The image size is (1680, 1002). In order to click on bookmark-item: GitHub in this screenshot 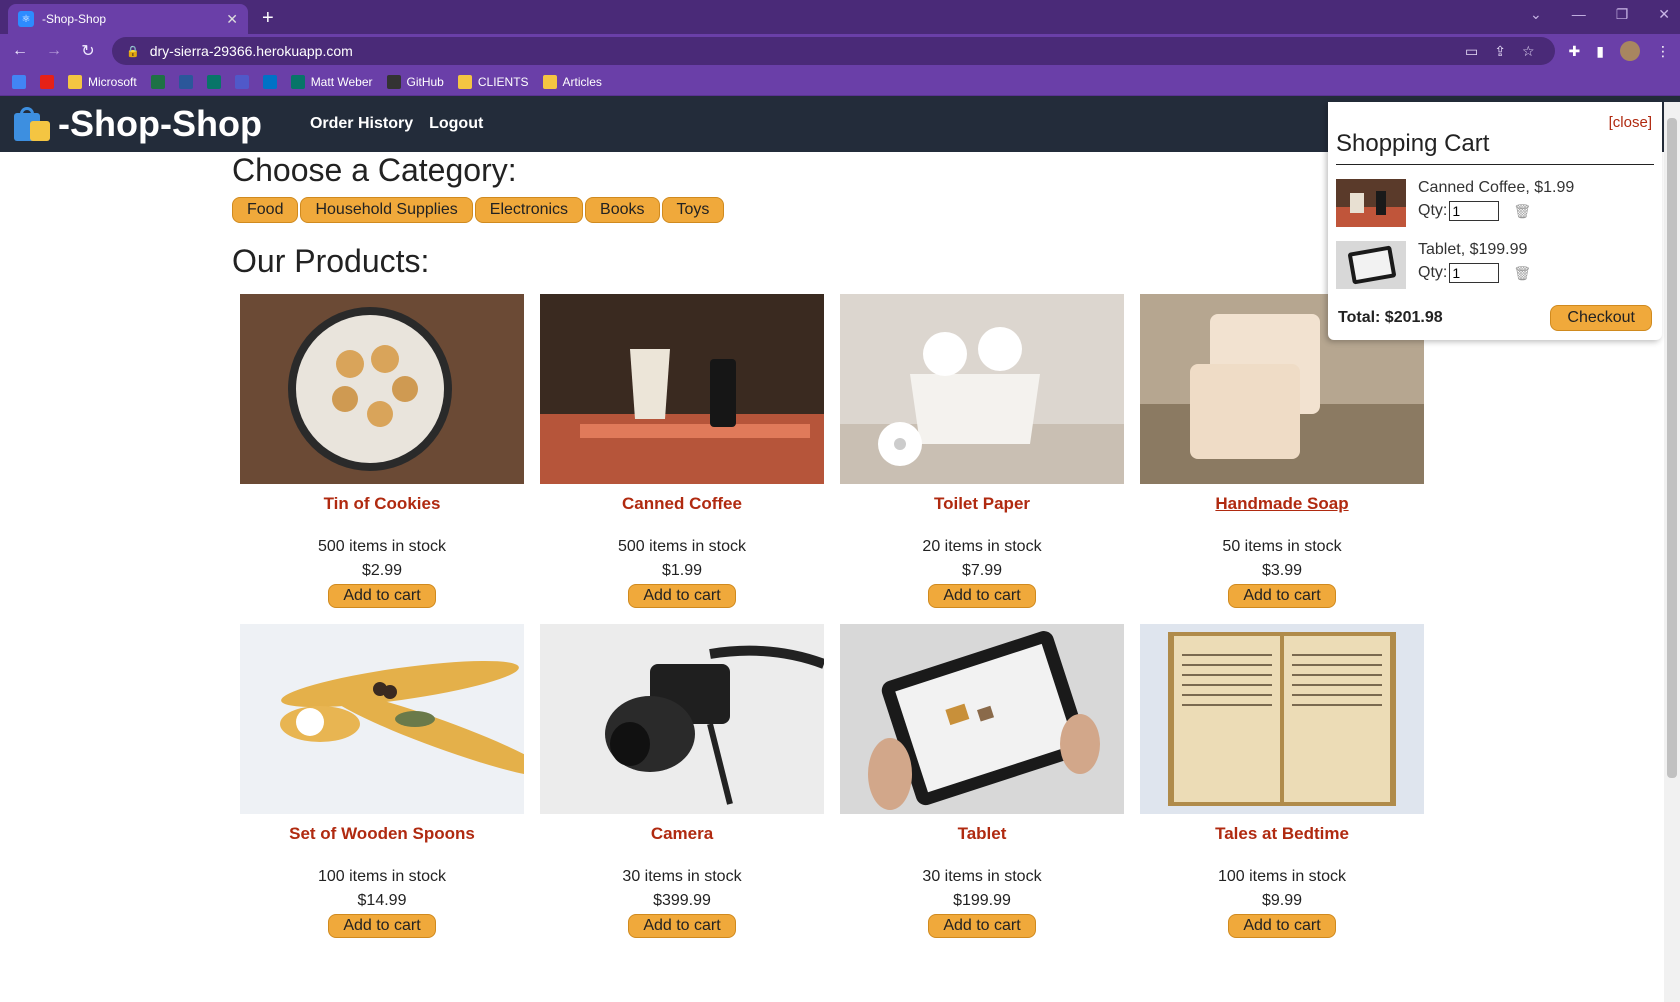, I will do `click(415, 81)`.